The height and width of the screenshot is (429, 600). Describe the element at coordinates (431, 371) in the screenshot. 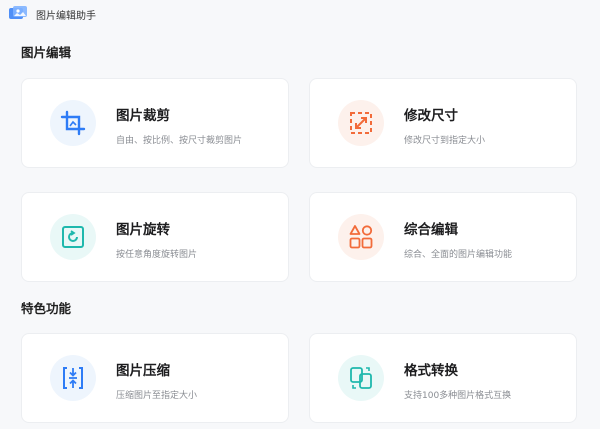

I see `card-title: 格式转换` at that location.